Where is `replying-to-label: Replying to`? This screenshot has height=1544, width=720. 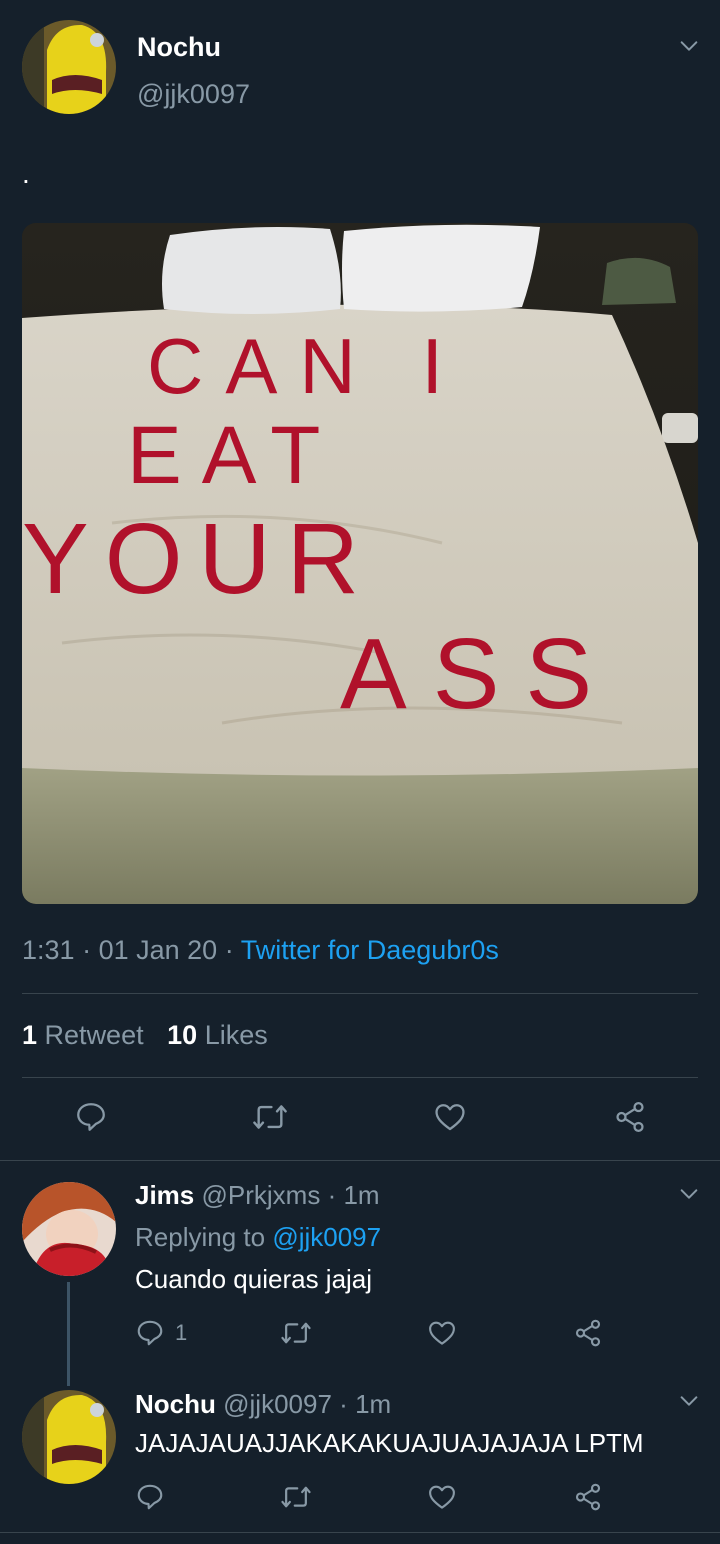 replying-to-label: Replying to is located at coordinates (200, 1237).